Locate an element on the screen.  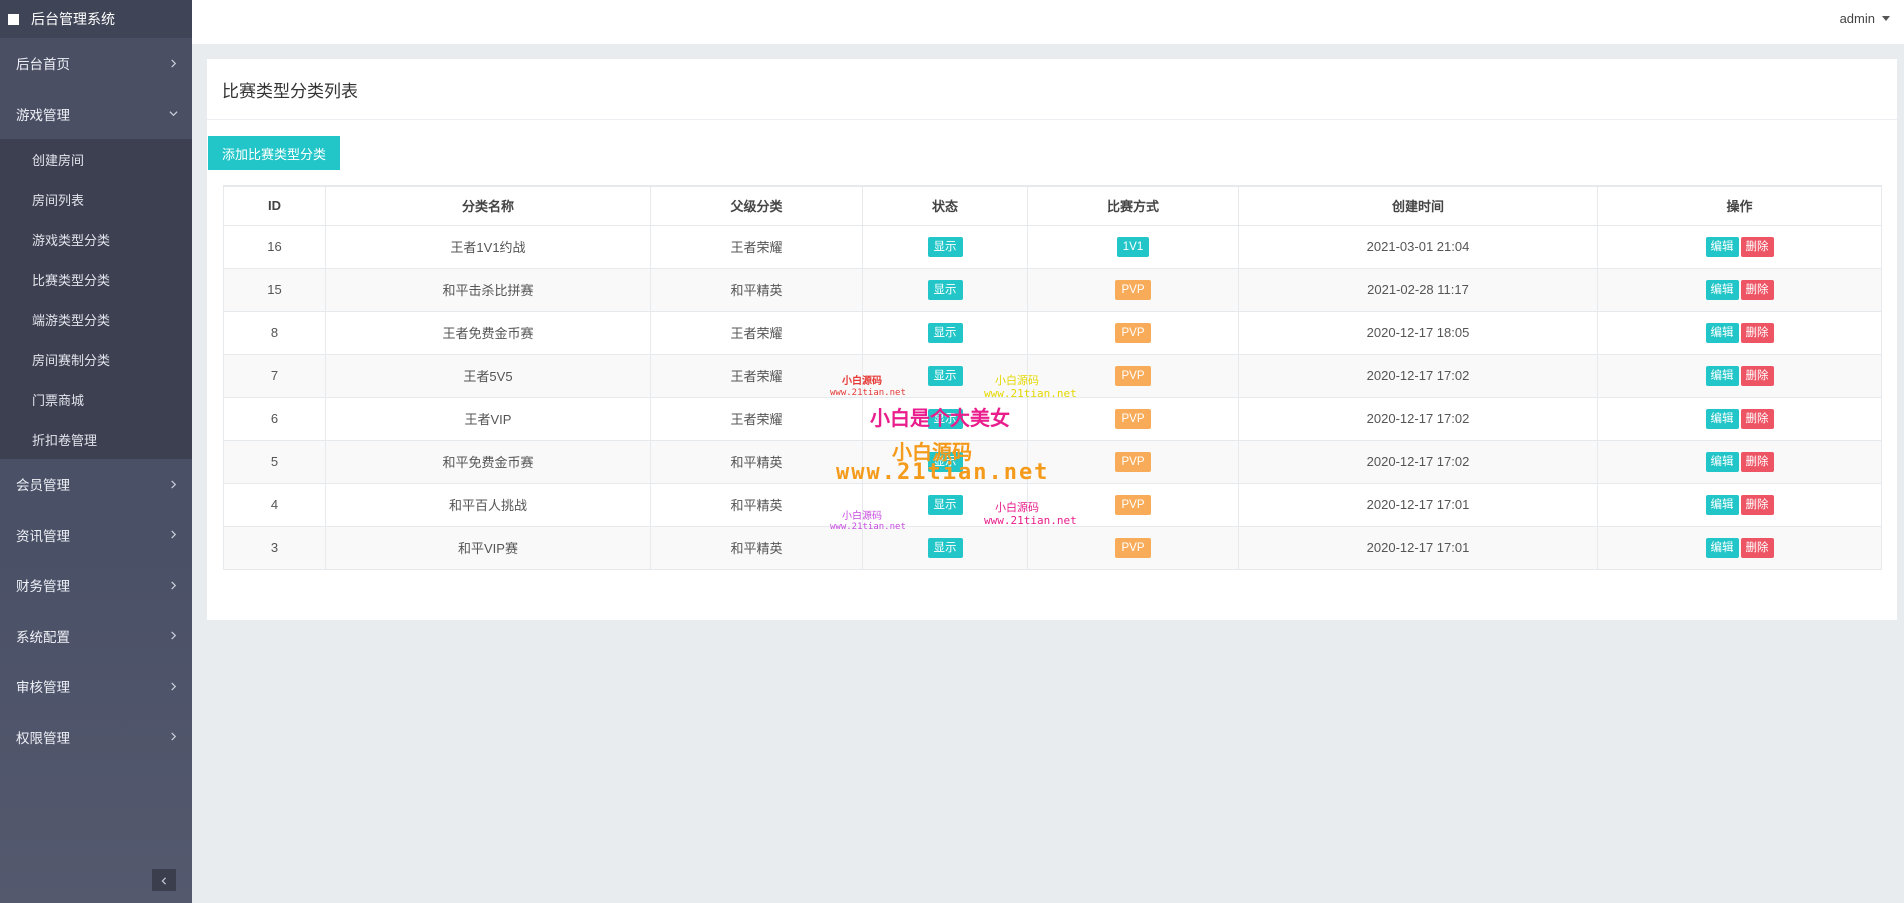
table-row: 3 和平VIP赛 和平精英 显示 PVP 2020-12-17 17:01 编辑 删除 is located at coordinates (1052, 547).